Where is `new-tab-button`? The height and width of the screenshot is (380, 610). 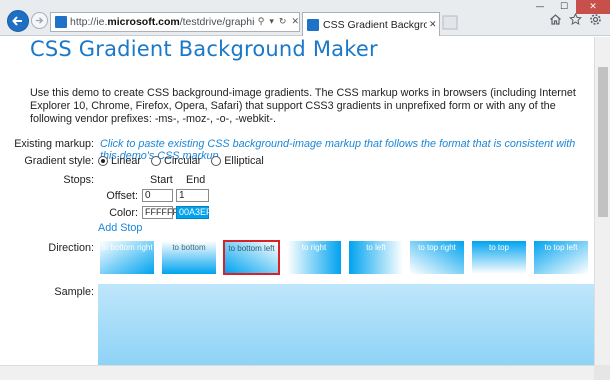
new-tab-button is located at coordinates (451, 23).